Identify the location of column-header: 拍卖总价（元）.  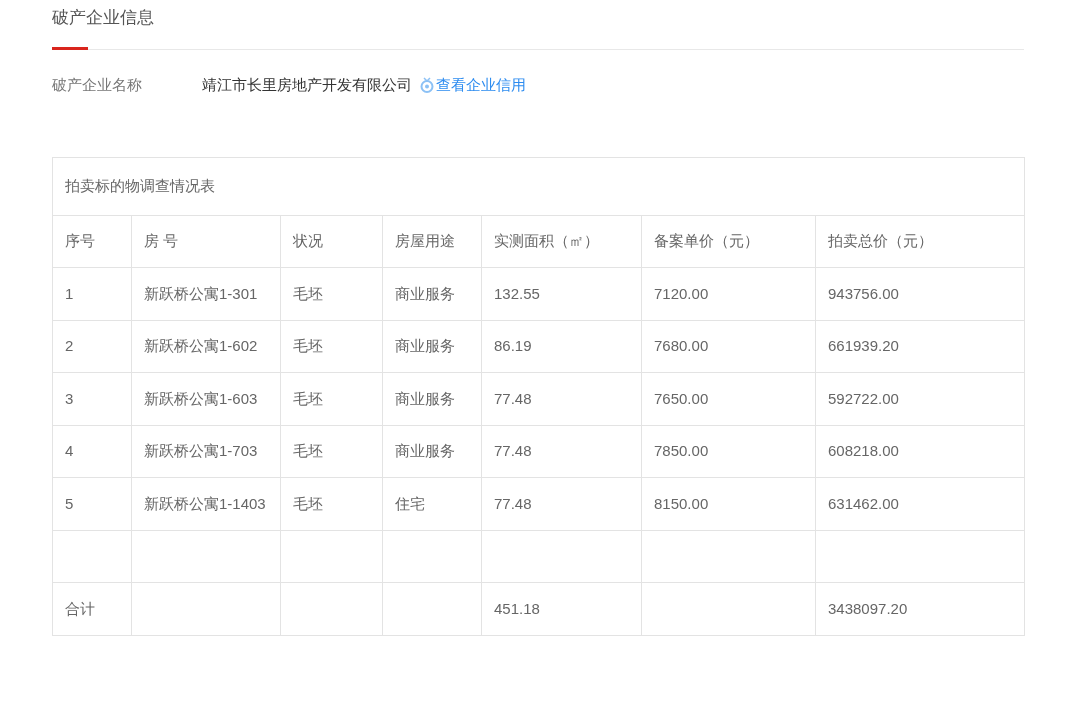
(920, 241).